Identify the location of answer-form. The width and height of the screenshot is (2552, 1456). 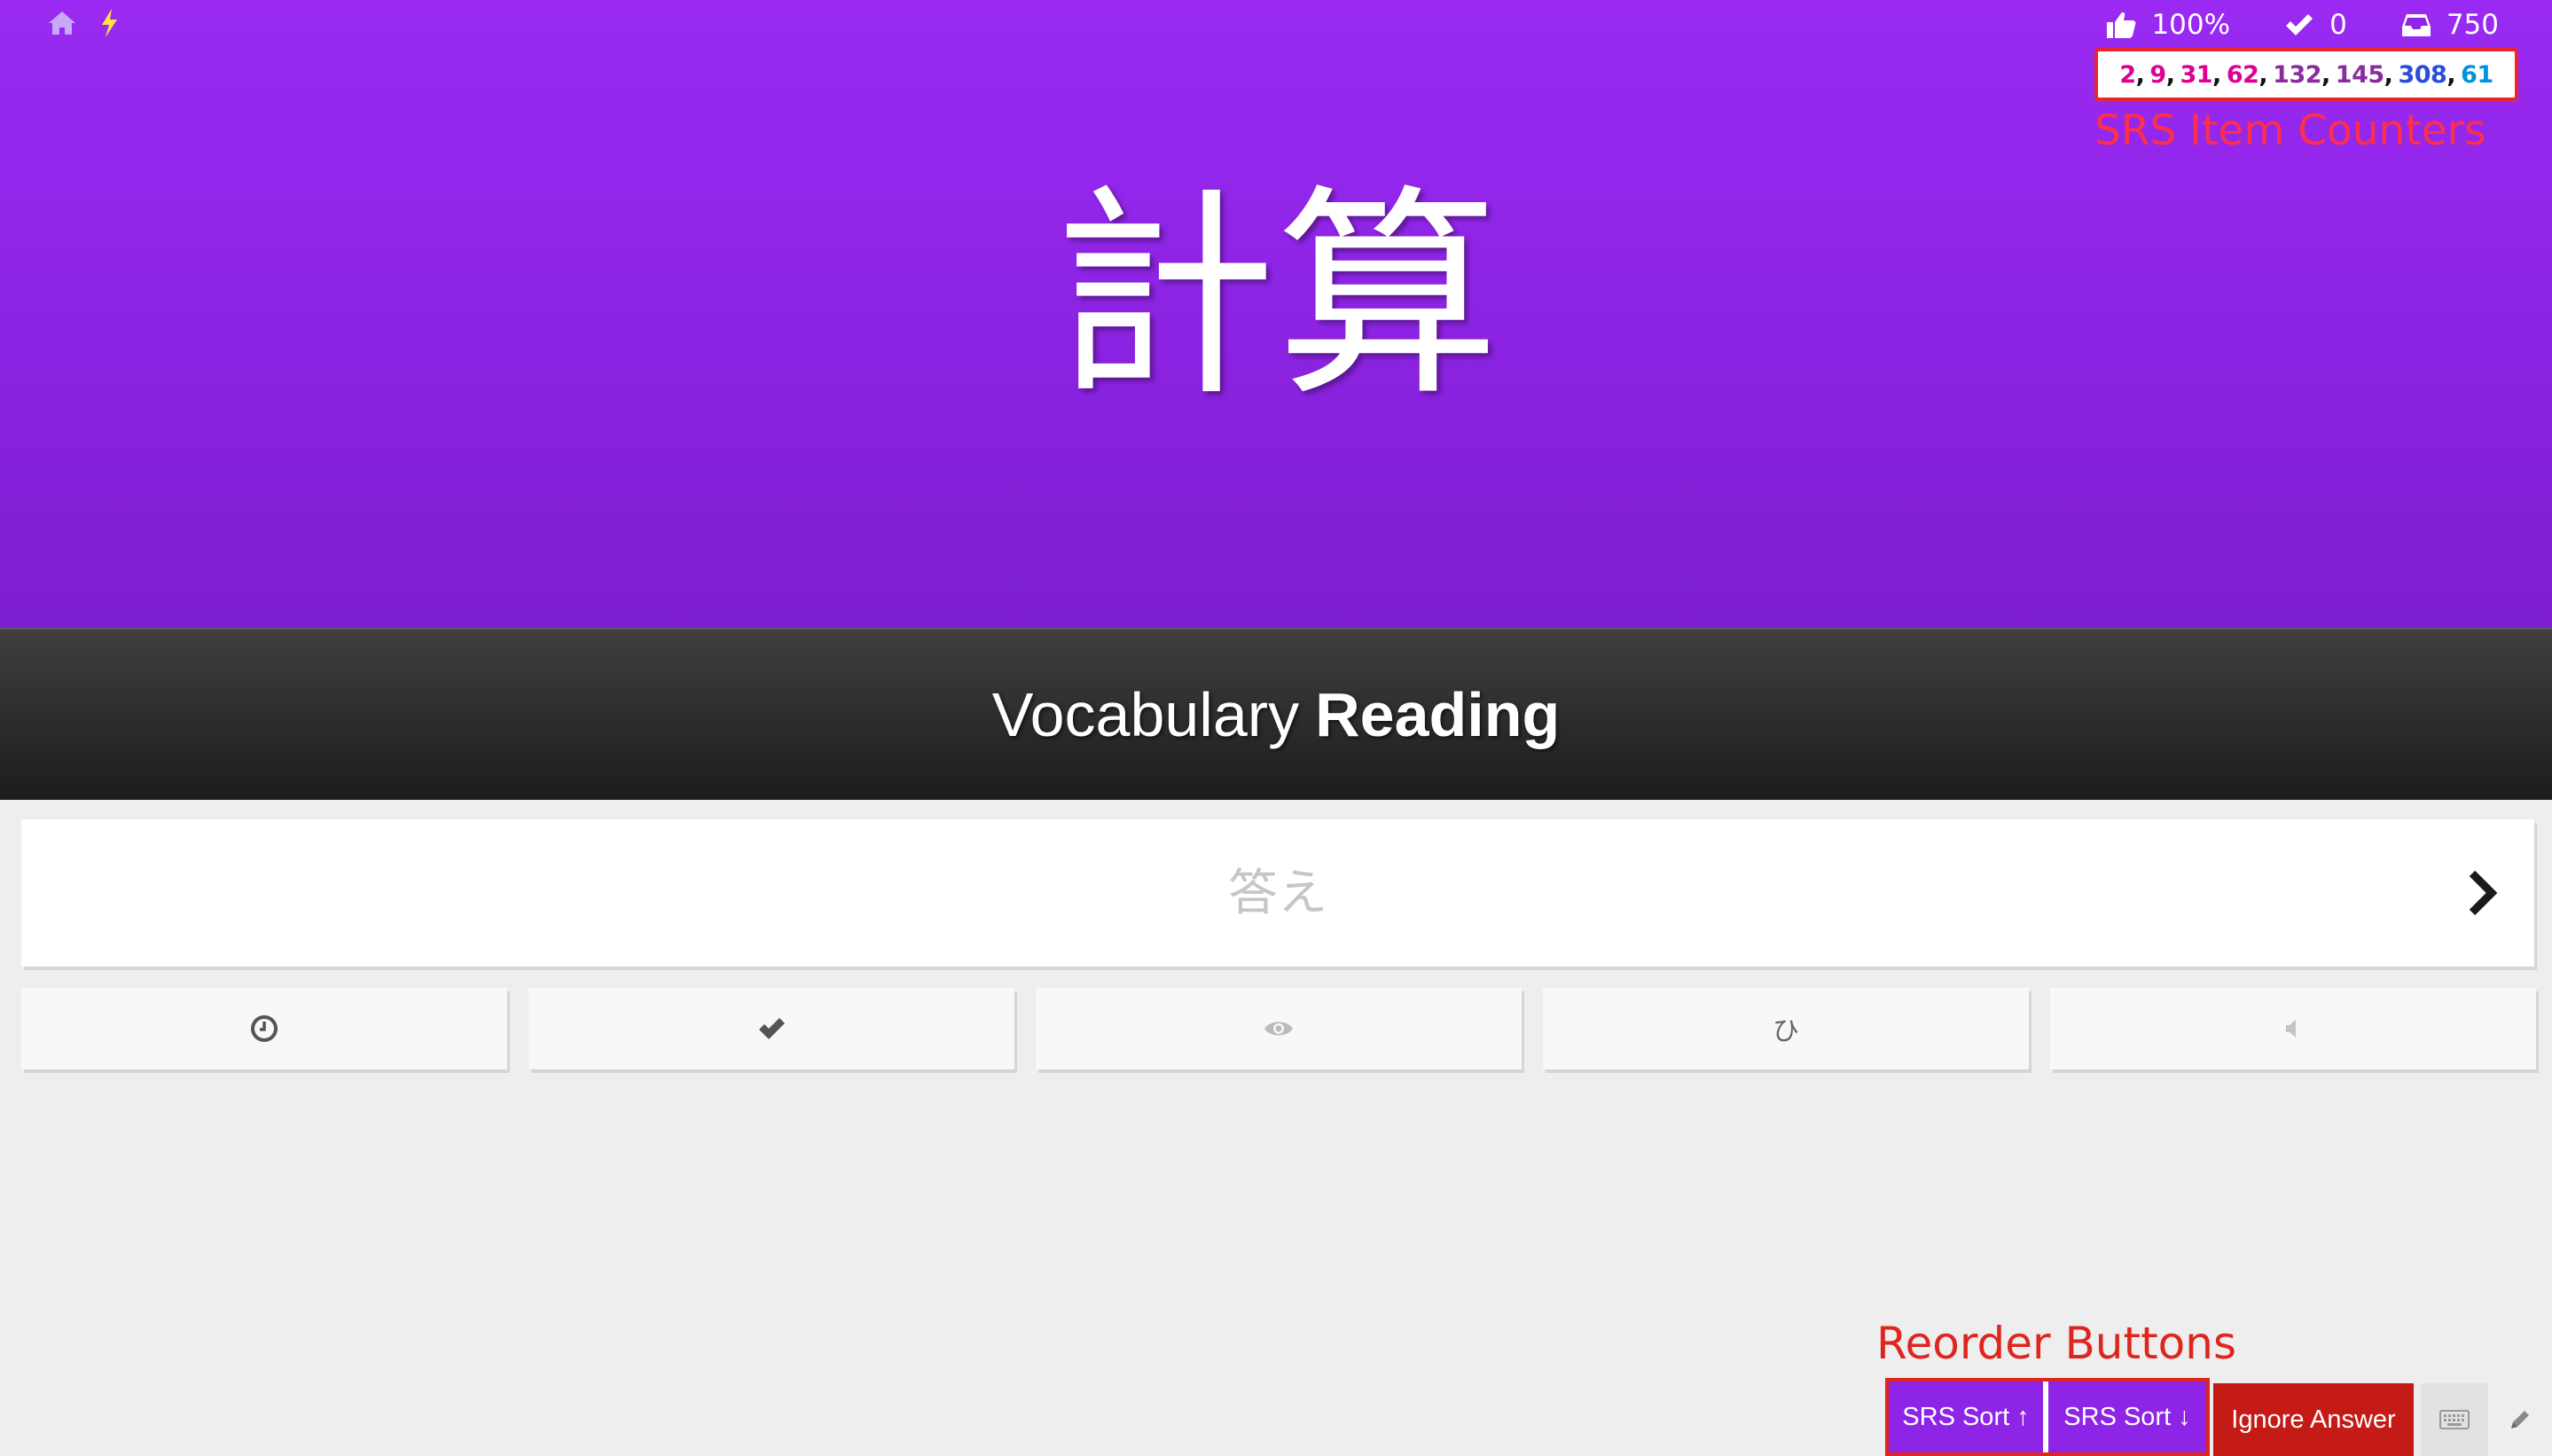
(1277, 893).